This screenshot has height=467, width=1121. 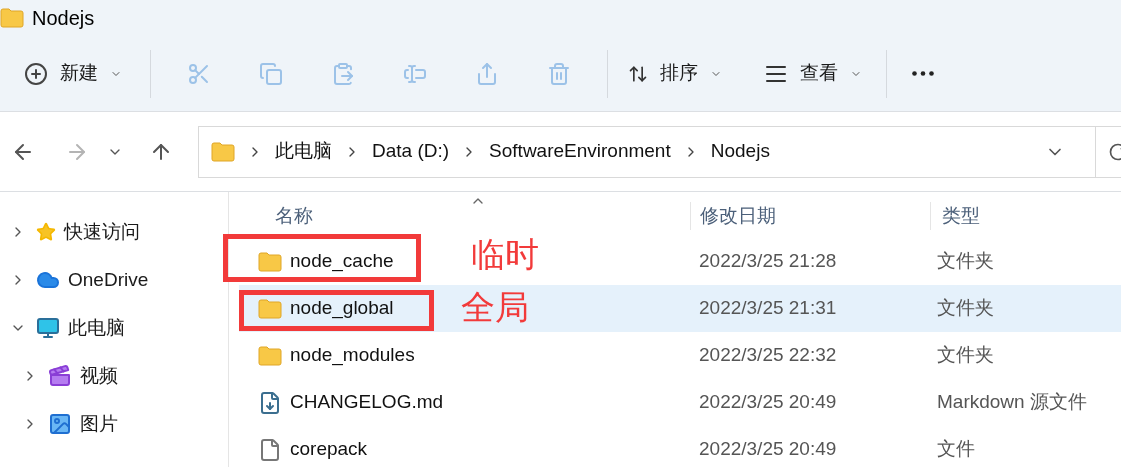 I want to click on new-button: 新建, so click(x=73, y=73).